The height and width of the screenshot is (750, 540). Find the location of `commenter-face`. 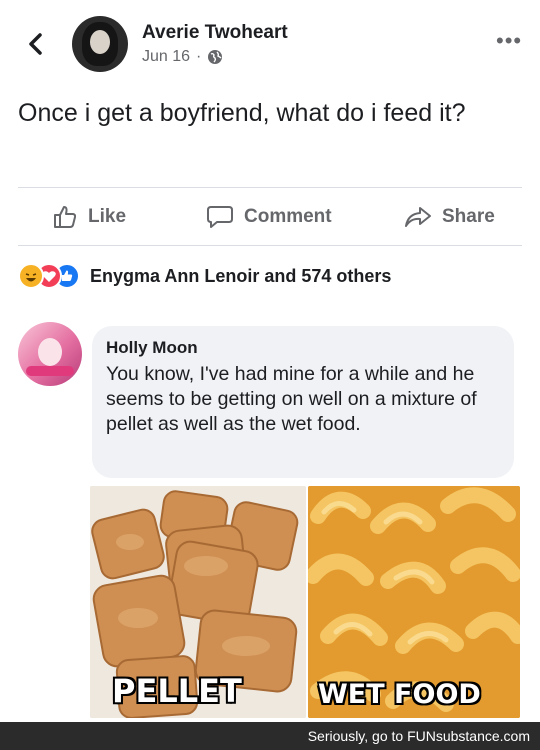

commenter-face is located at coordinates (50, 352).